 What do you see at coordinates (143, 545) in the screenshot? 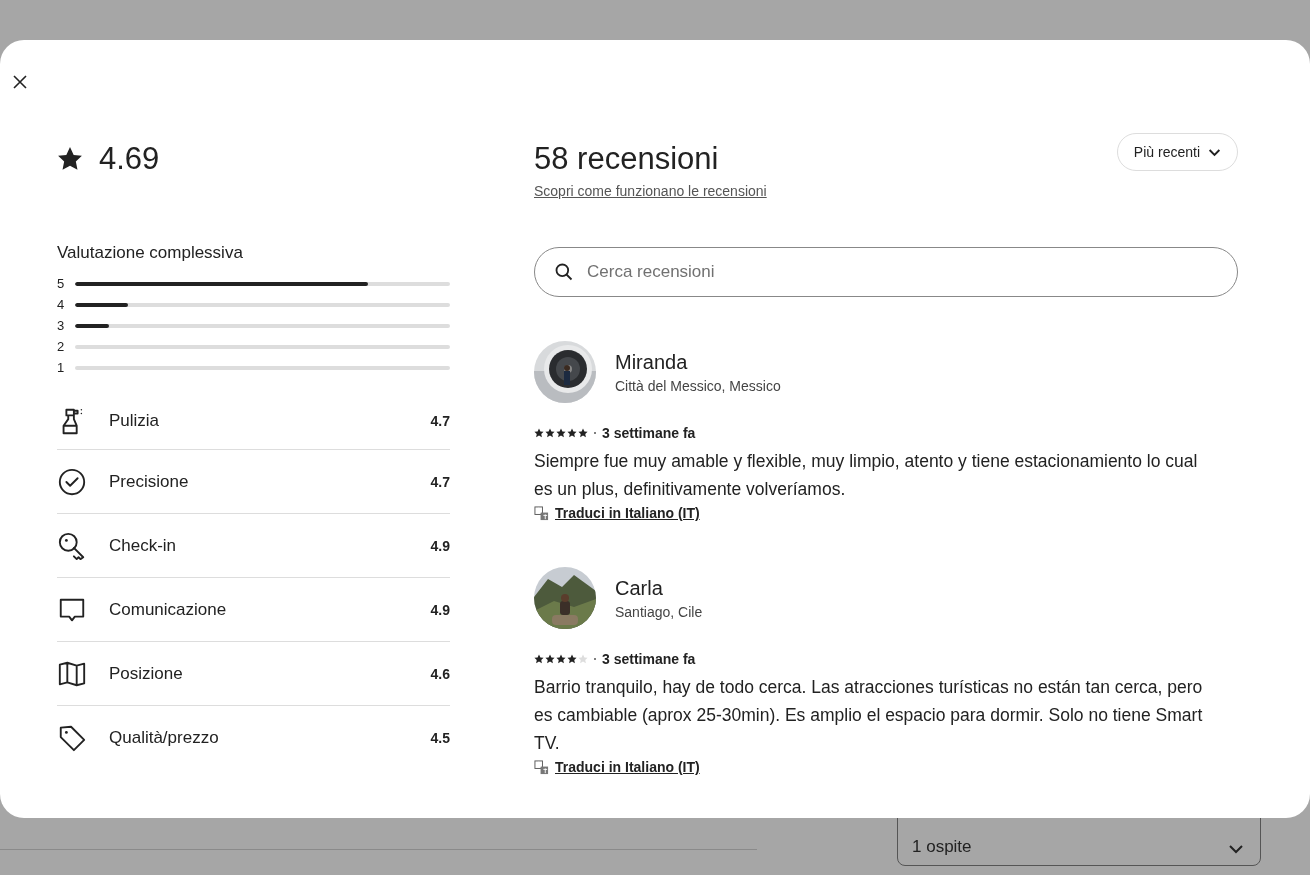
I see `category-label: Check-in` at bounding box center [143, 545].